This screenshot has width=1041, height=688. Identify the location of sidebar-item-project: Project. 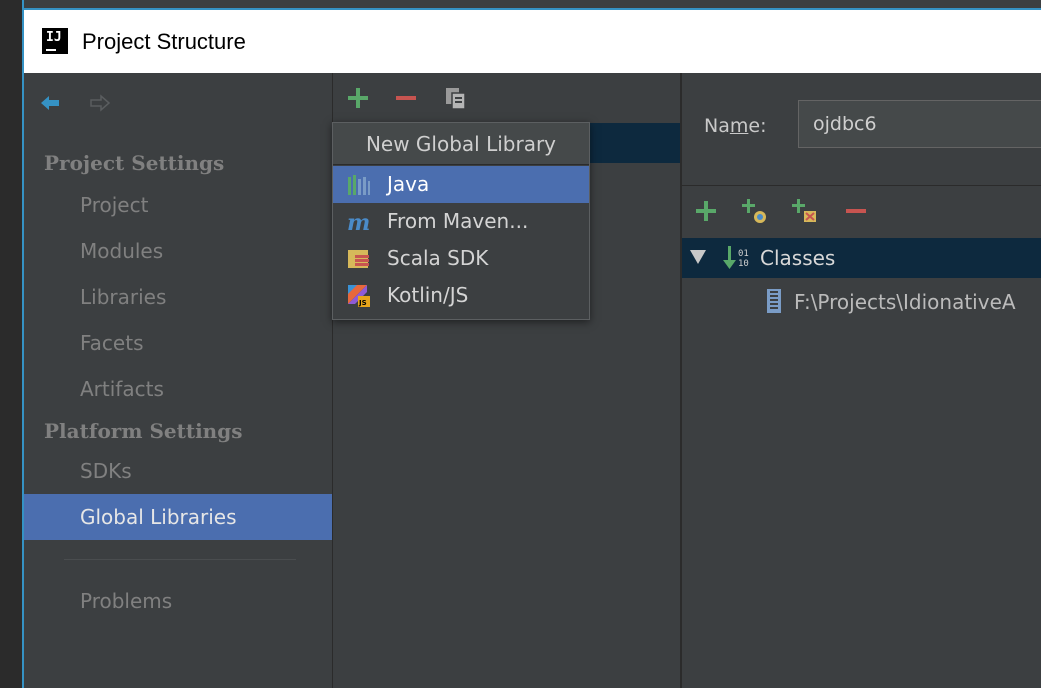
(178, 205).